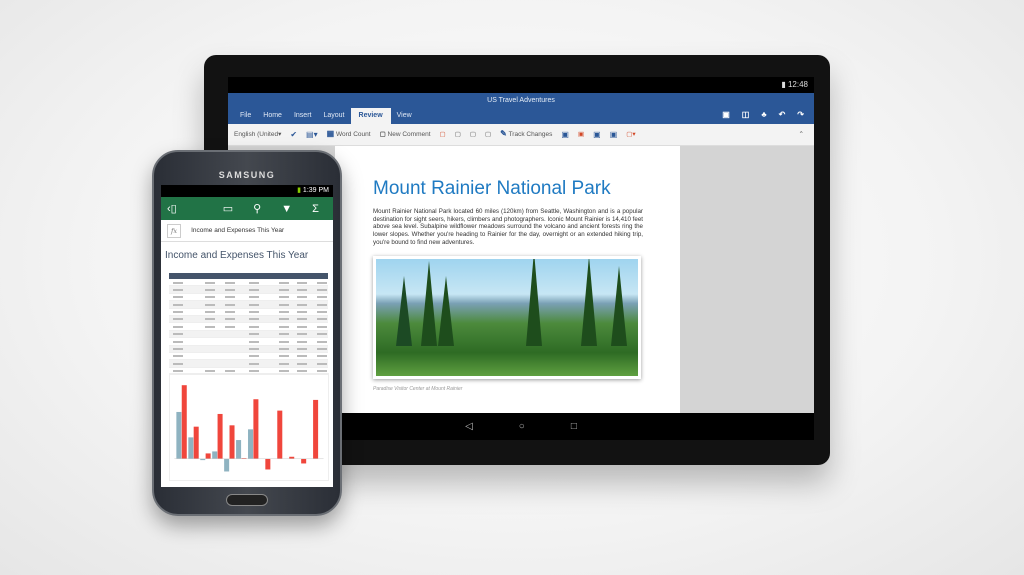  Describe the element at coordinates (293, 135) in the screenshot. I see `spelling-icon: ✔` at that location.